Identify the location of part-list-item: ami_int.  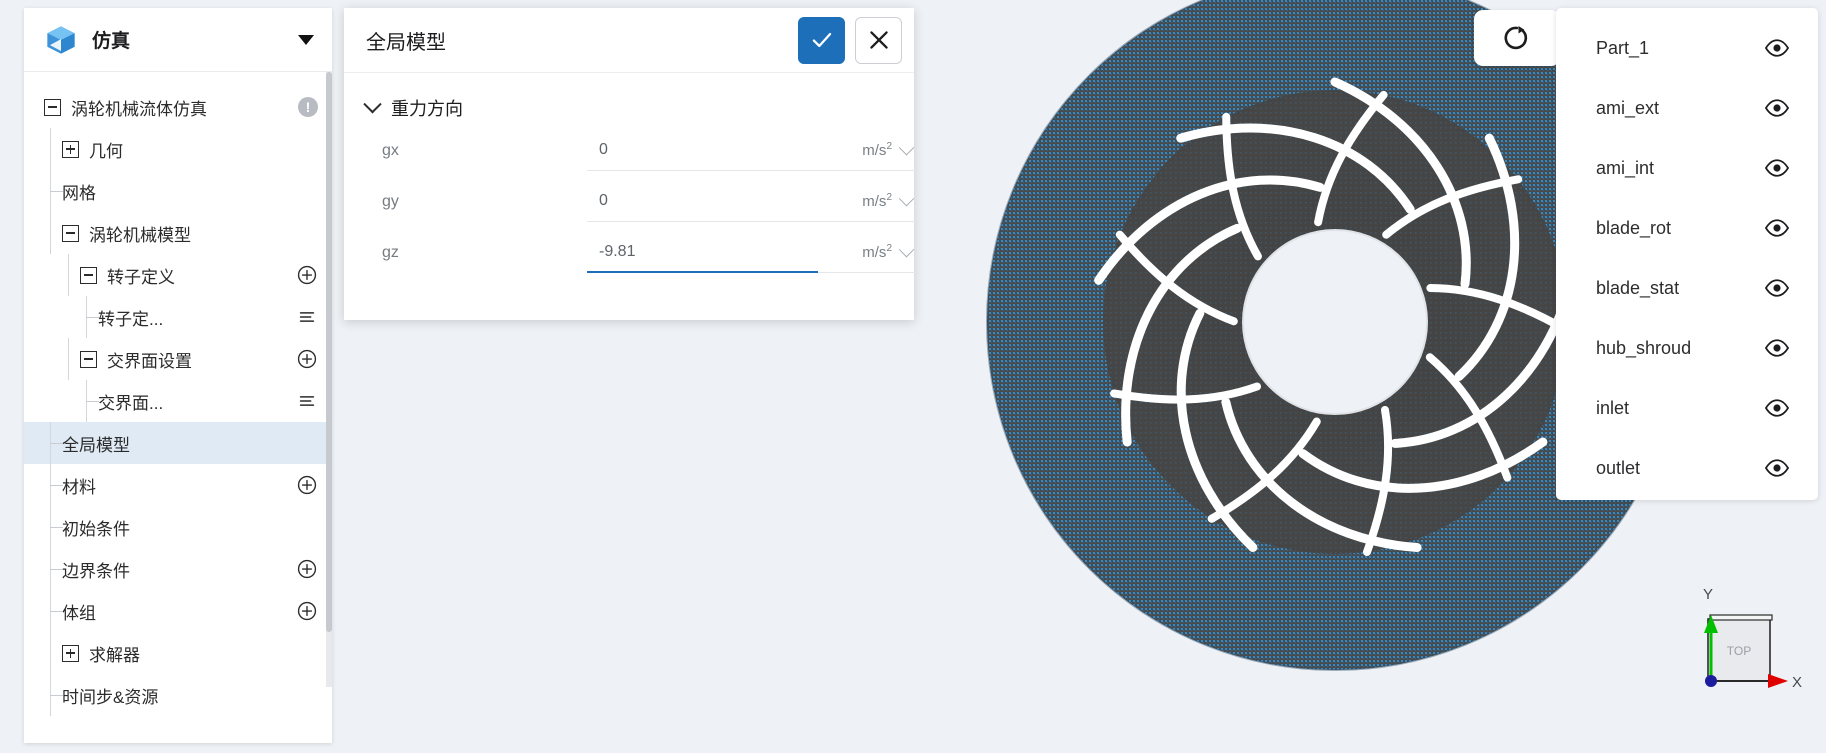
(1687, 168).